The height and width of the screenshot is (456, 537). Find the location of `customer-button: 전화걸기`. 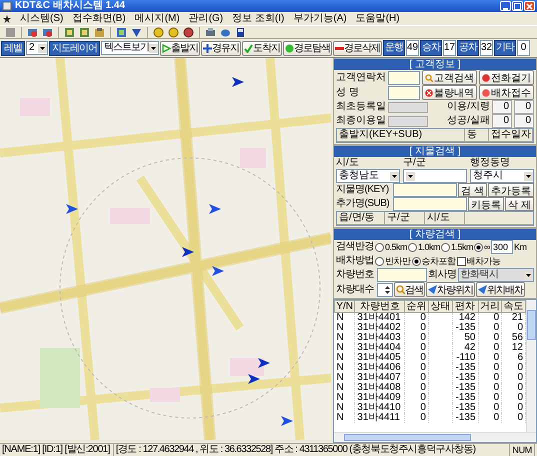

customer-button: 전화걸기 is located at coordinates (506, 77).